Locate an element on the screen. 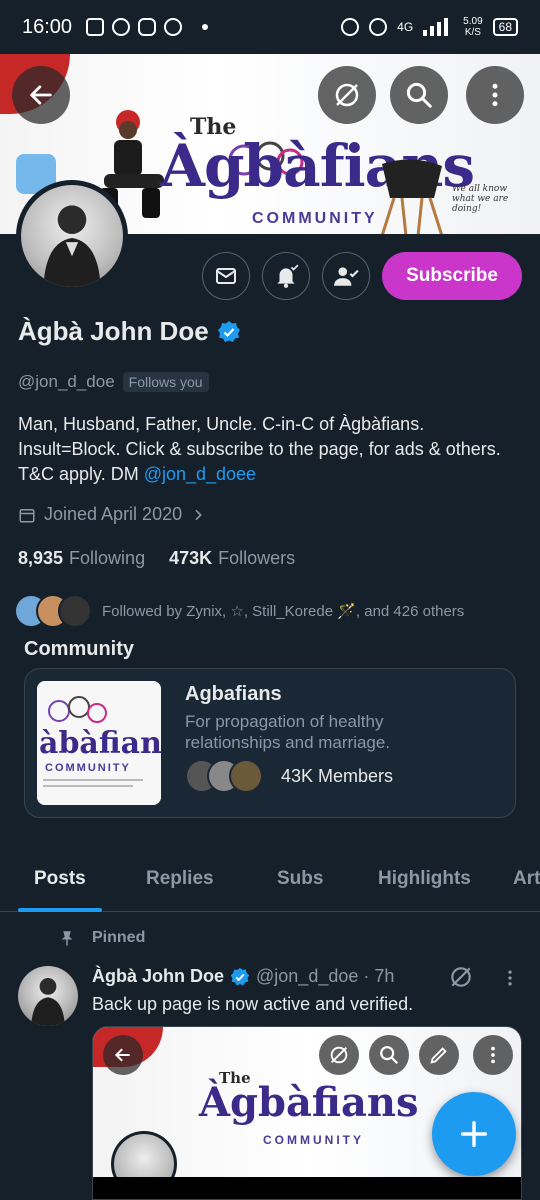  active-tab-indicator is located at coordinates (60, 910).